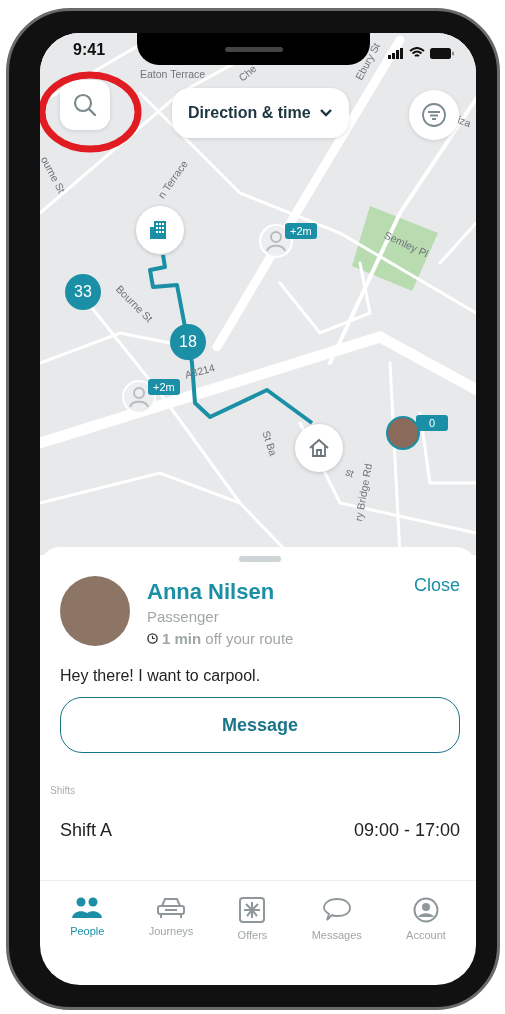 The height and width of the screenshot is (1014, 505). I want to click on house-icon, so click(319, 448).